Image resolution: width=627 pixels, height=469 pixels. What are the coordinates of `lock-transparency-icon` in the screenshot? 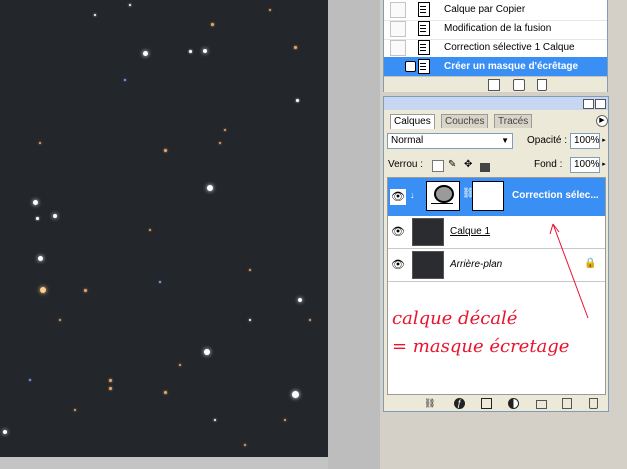 It's located at (438, 166).